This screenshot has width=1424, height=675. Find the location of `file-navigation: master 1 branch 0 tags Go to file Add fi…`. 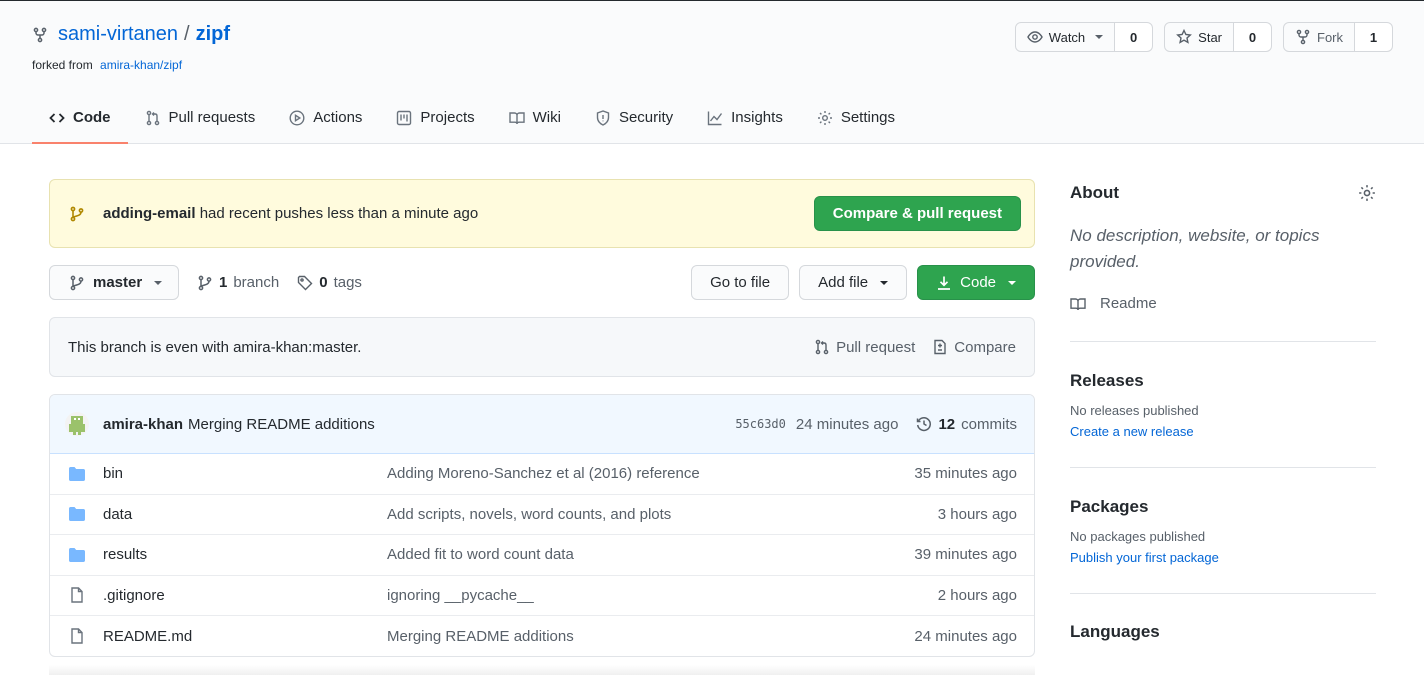

file-navigation: master 1 branch 0 tags Go to file Add fi… is located at coordinates (542, 282).